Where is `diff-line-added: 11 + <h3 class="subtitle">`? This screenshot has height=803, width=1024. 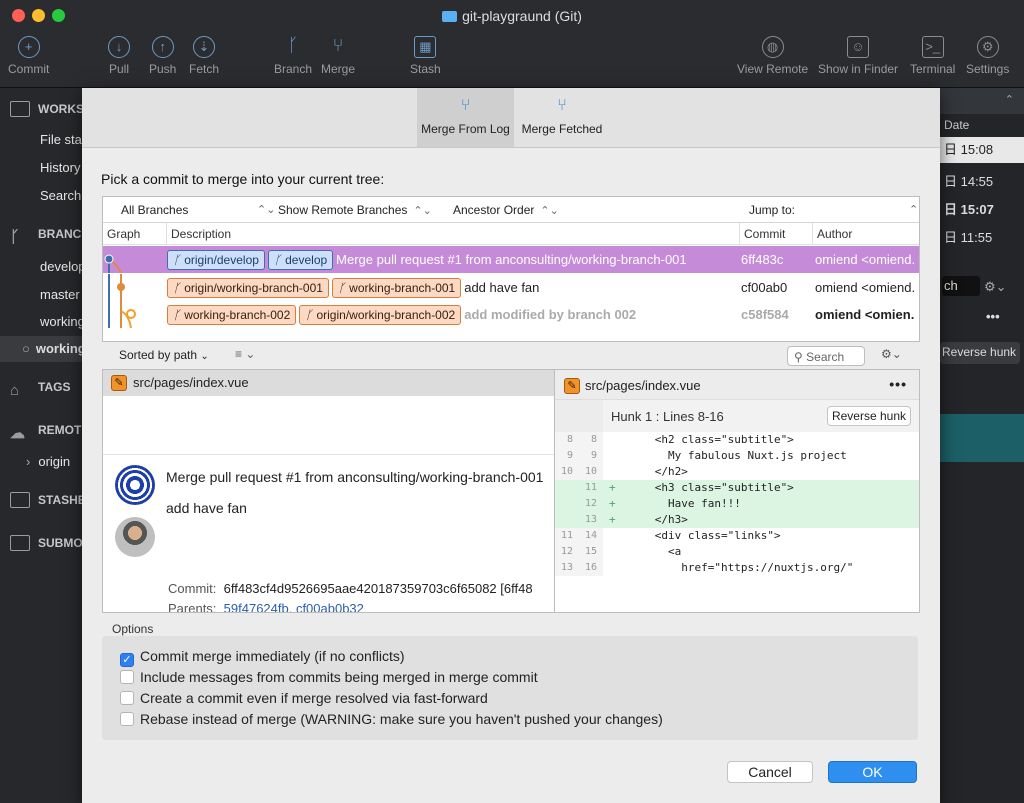 diff-line-added: 11 + <h3 class="subtitle"> is located at coordinates (737, 488).